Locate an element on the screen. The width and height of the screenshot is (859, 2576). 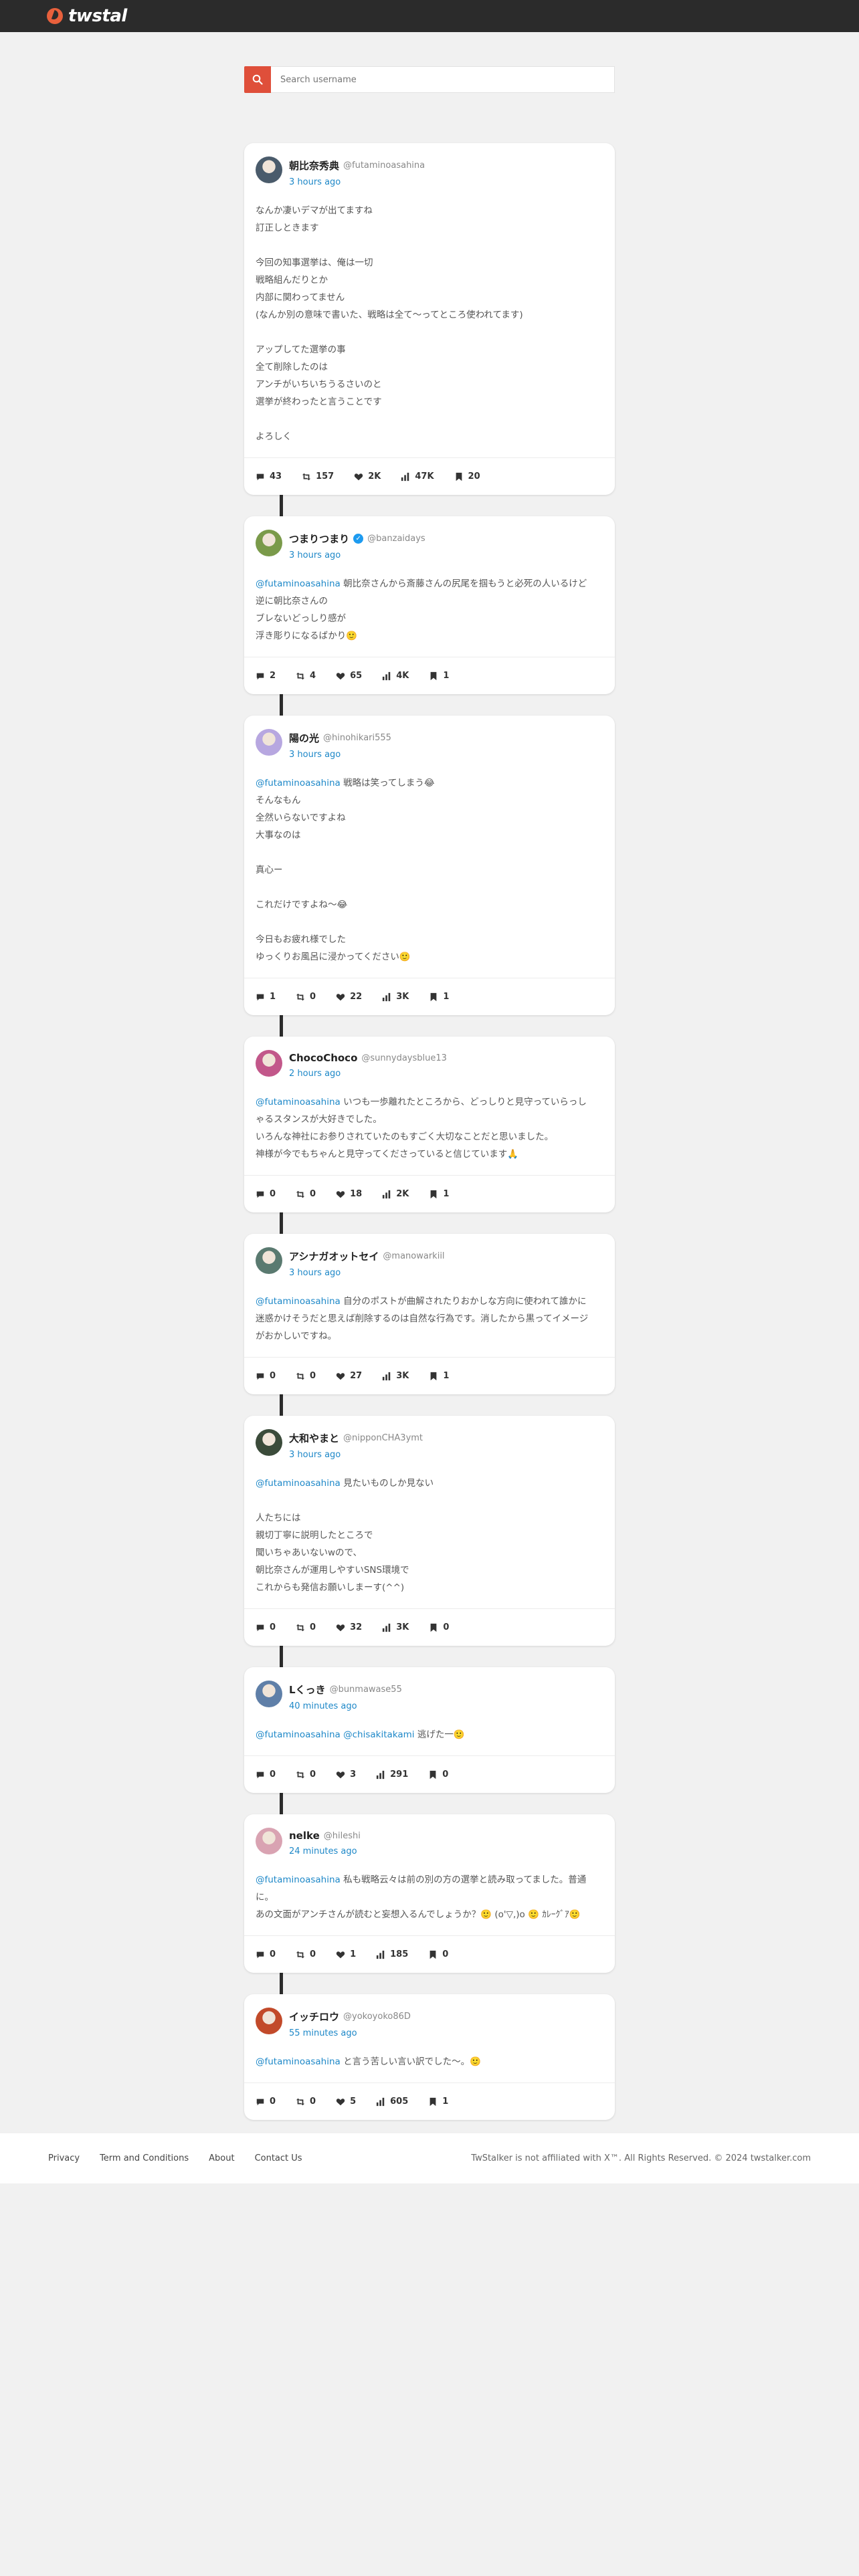
reply-button: 1 is located at coordinates (266, 997).